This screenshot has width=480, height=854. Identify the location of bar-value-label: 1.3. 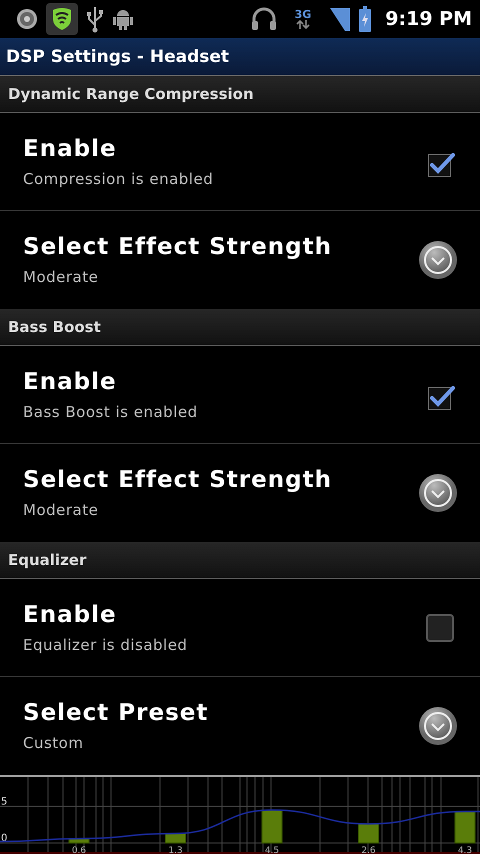
(175, 850).